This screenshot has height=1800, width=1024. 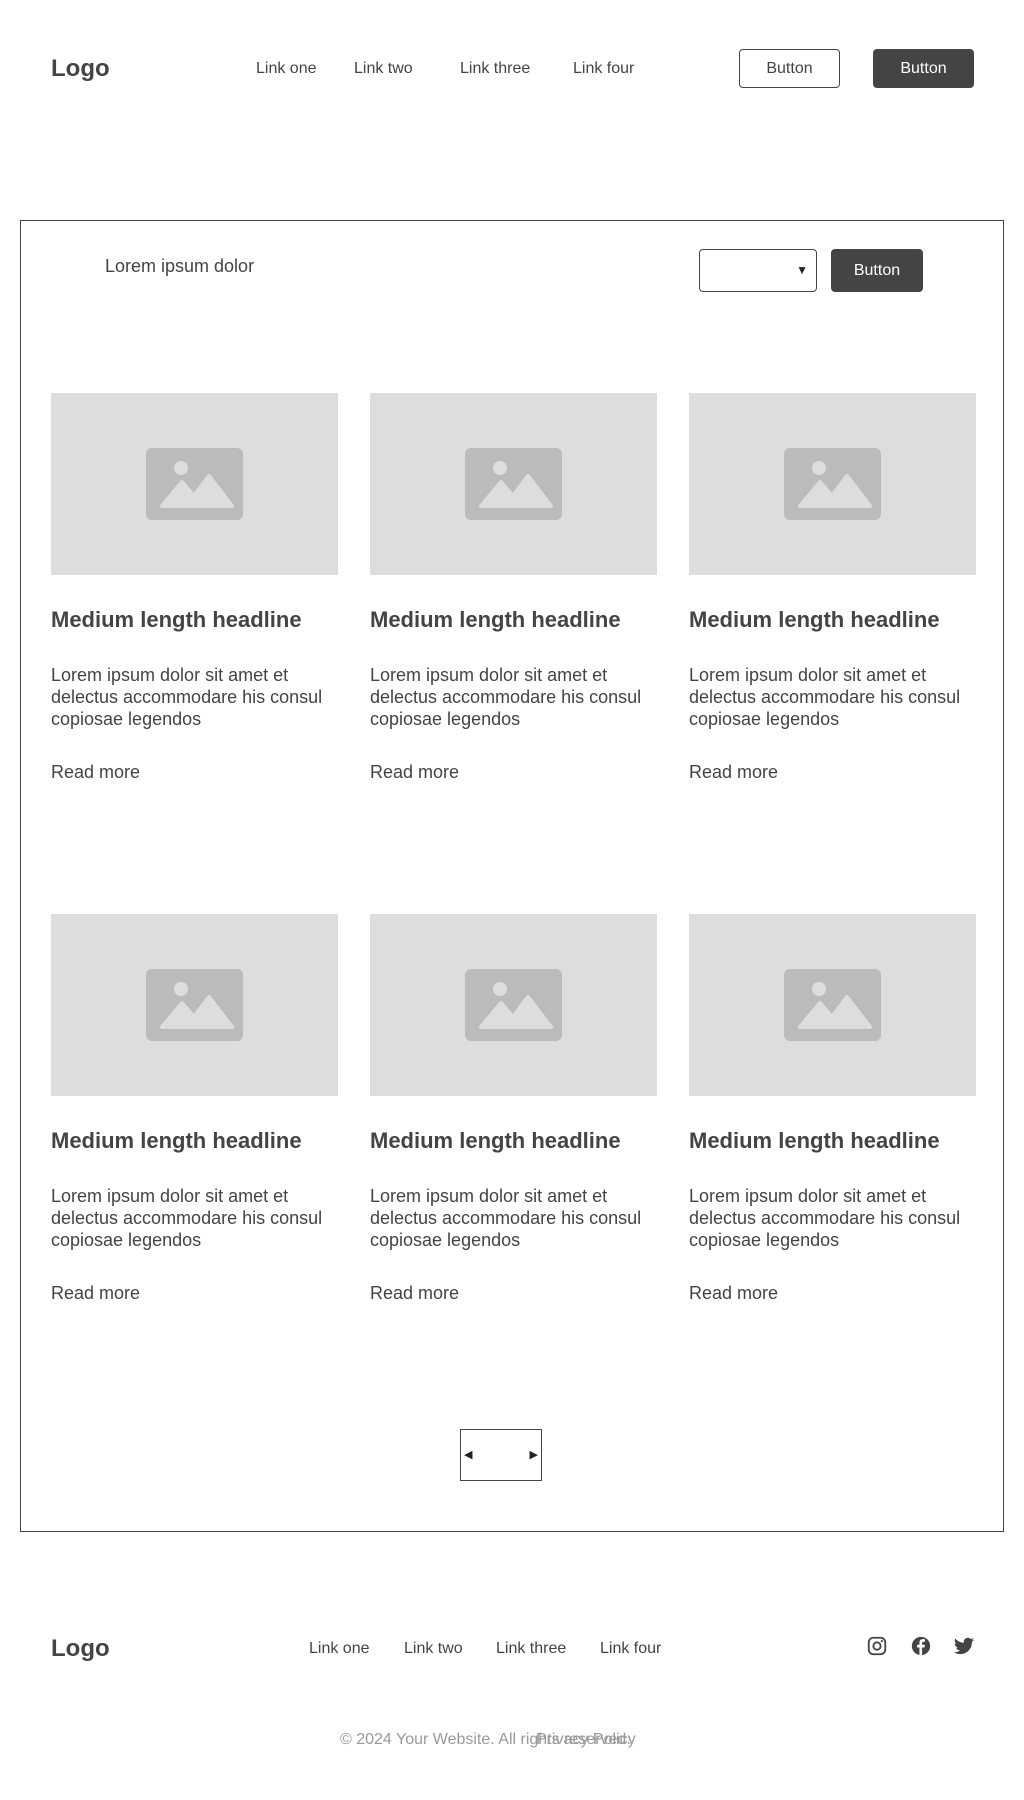 I want to click on facebook-icon, so click(x=921, y=1646).